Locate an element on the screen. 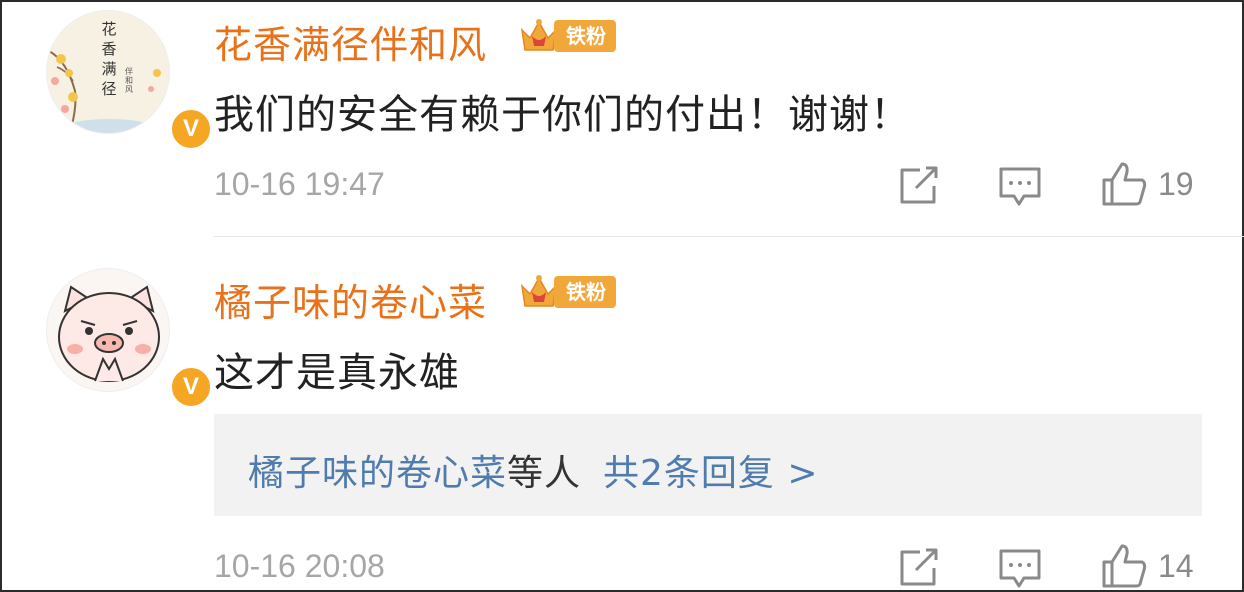 This screenshot has height=592, width=1244. like-button: 14 is located at coordinates (1147, 566).